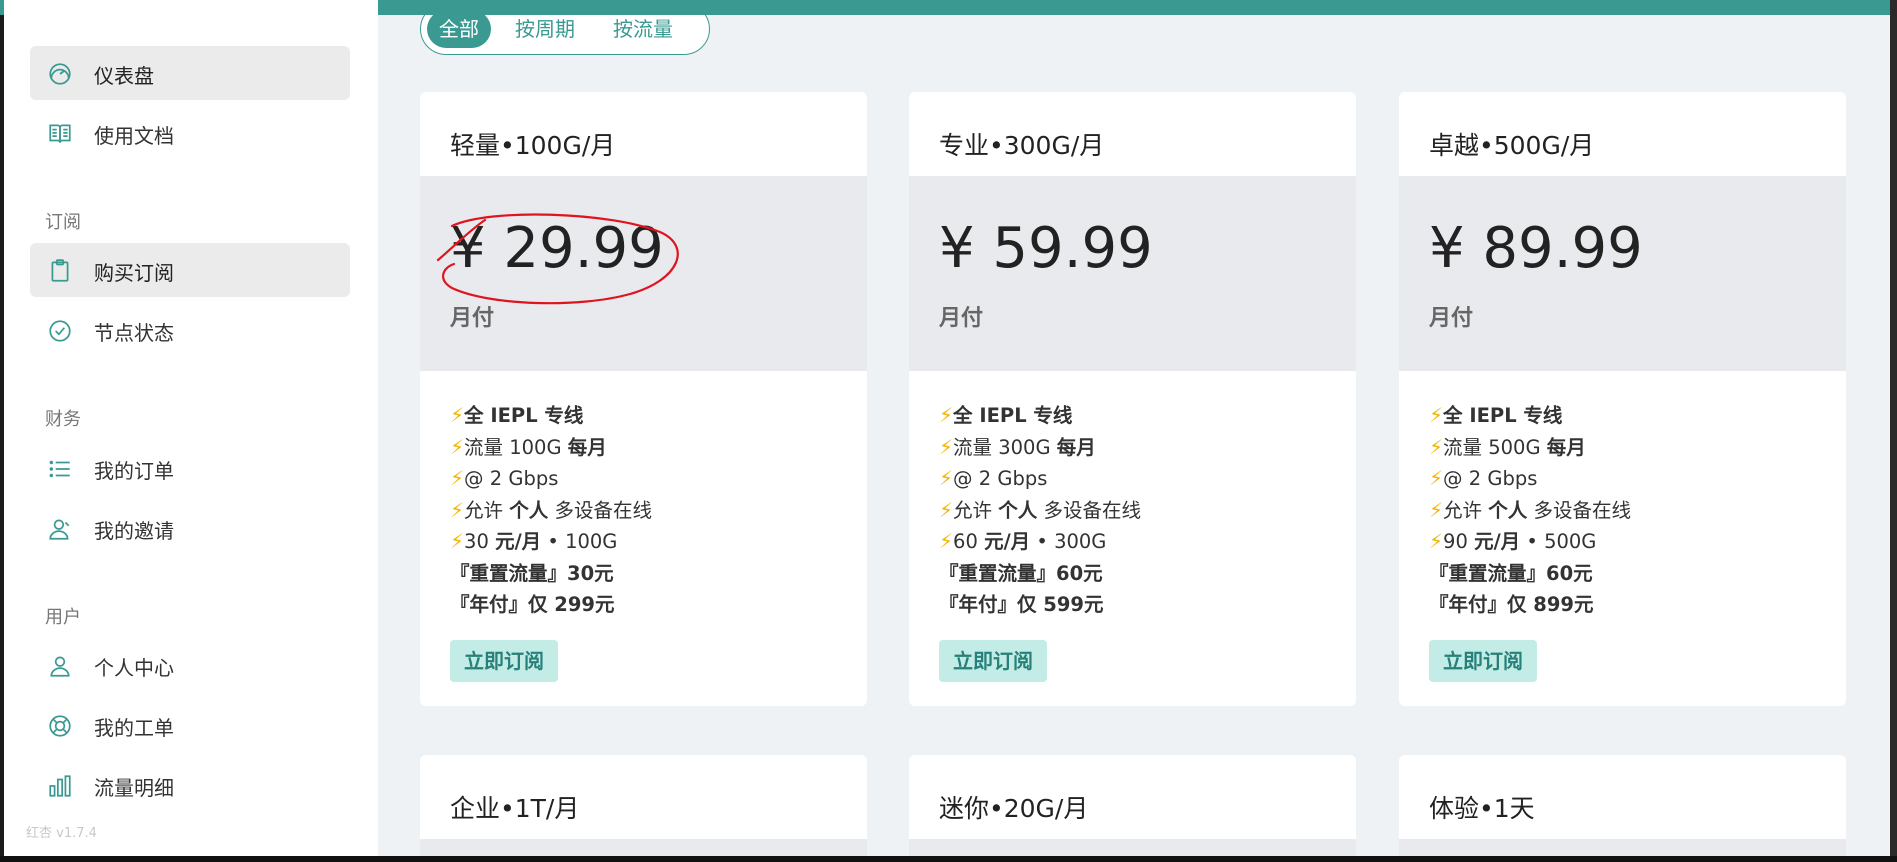 This screenshot has height=862, width=1897. Describe the element at coordinates (134, 788) in the screenshot. I see `sidebar-item-label: 流量明细` at that location.